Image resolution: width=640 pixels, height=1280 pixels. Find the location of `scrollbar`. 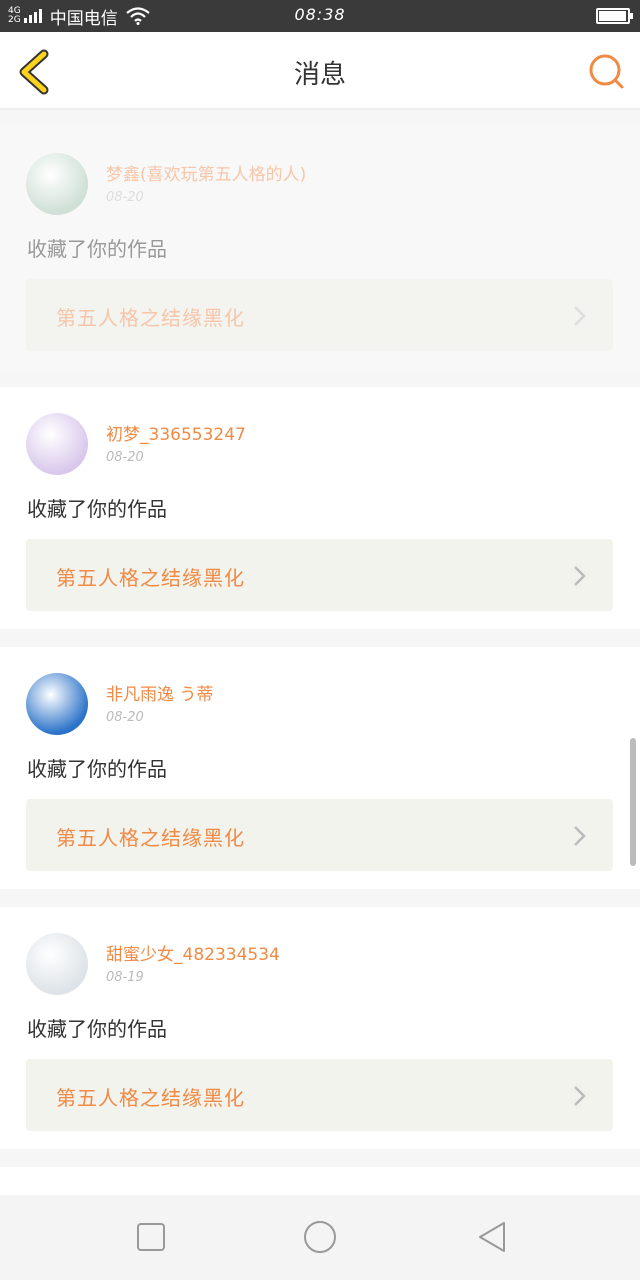

scrollbar is located at coordinates (633, 802).